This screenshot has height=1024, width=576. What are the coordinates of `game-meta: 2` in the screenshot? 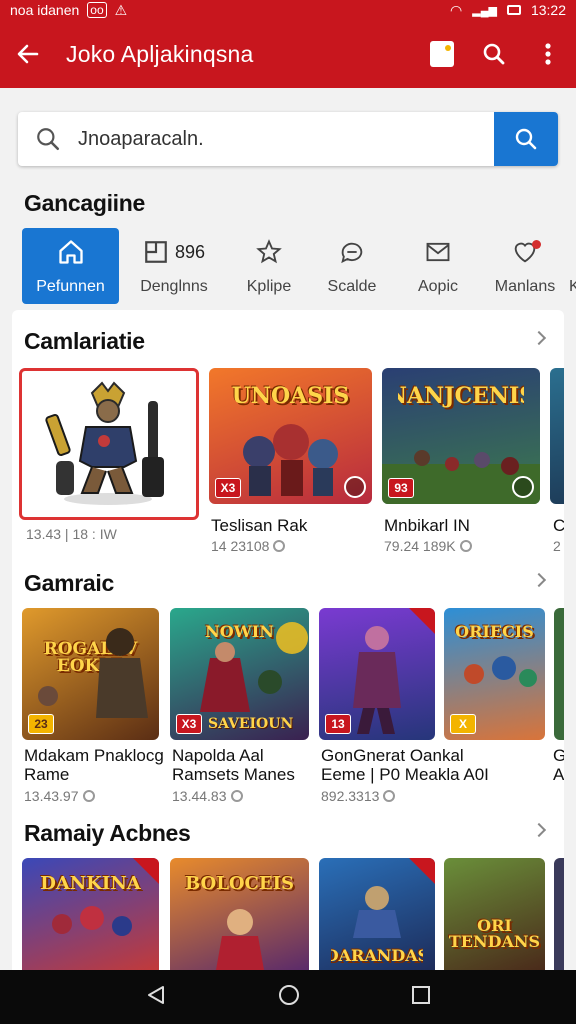 It's located at (558, 546).